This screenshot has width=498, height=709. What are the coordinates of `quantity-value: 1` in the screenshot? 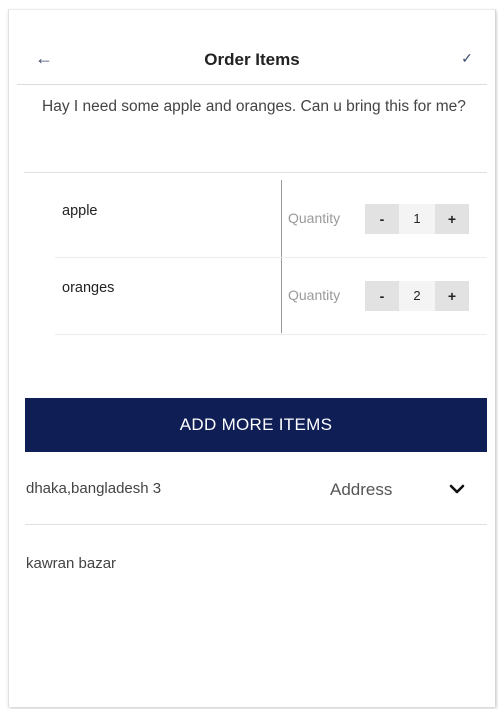 It's located at (417, 219).